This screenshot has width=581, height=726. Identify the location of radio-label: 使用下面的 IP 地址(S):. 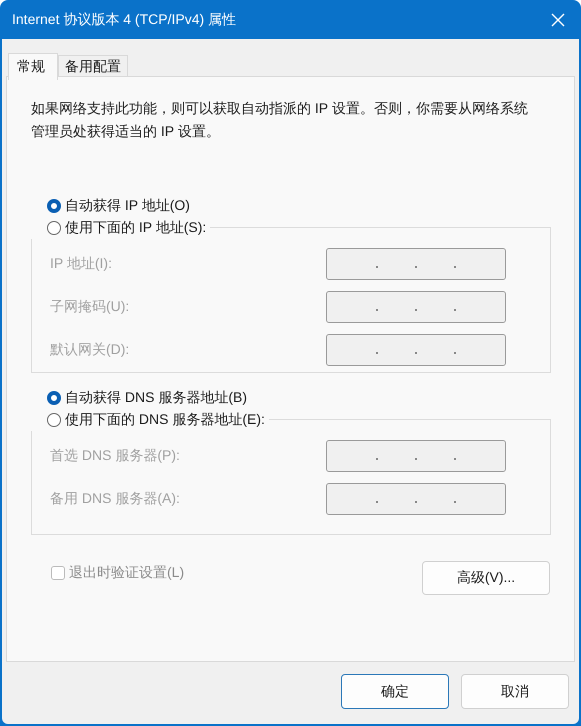
(135, 228).